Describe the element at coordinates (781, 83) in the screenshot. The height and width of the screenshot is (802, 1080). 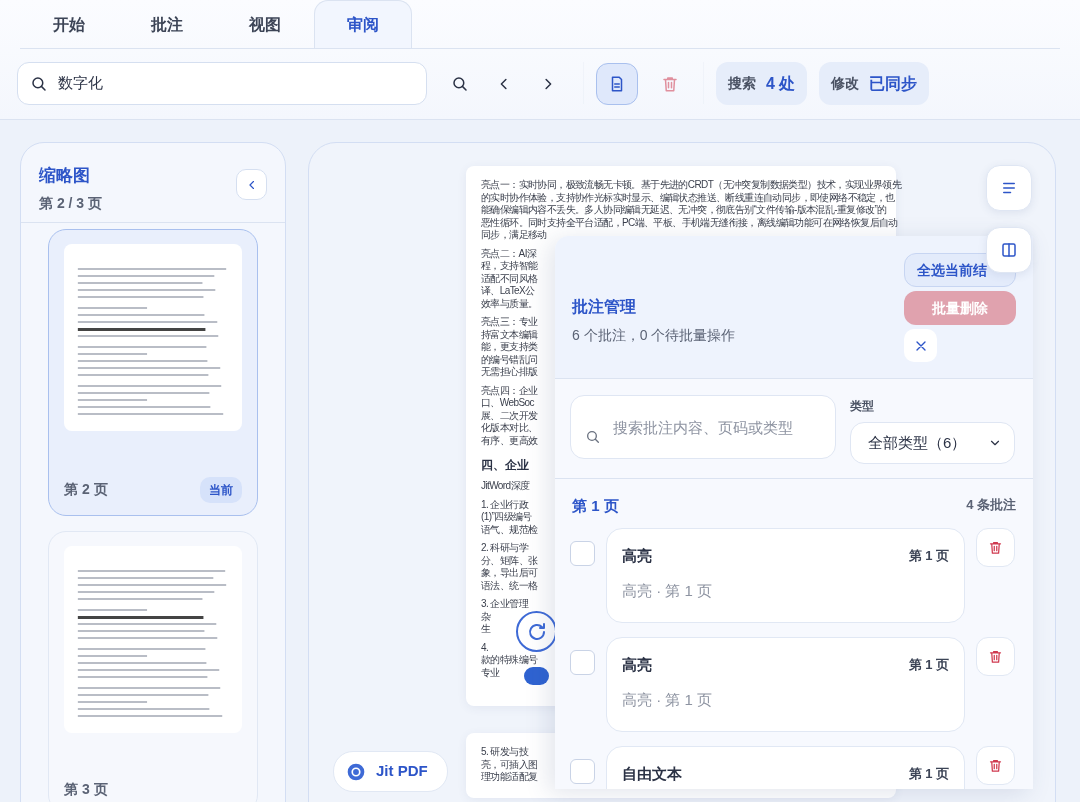
I see `status-value: 4 处` at that location.